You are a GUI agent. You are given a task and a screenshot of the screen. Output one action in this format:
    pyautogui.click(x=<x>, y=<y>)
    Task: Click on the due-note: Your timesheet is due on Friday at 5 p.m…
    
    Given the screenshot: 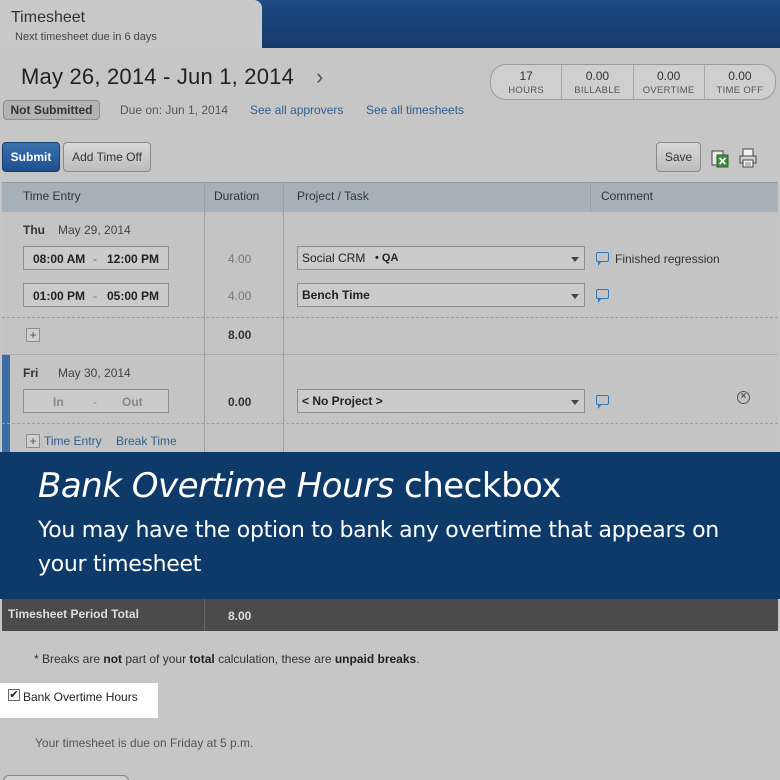 What is the action you would take?
    pyautogui.click(x=144, y=743)
    